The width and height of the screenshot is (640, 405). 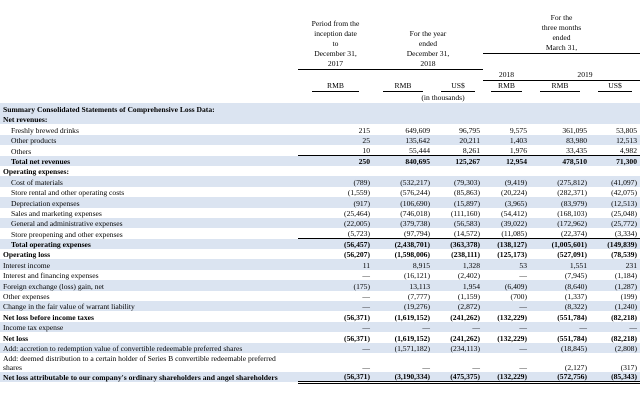 What do you see at coordinates (458, 377) in the screenshot?
I see `row-value: (475,375)` at bounding box center [458, 377].